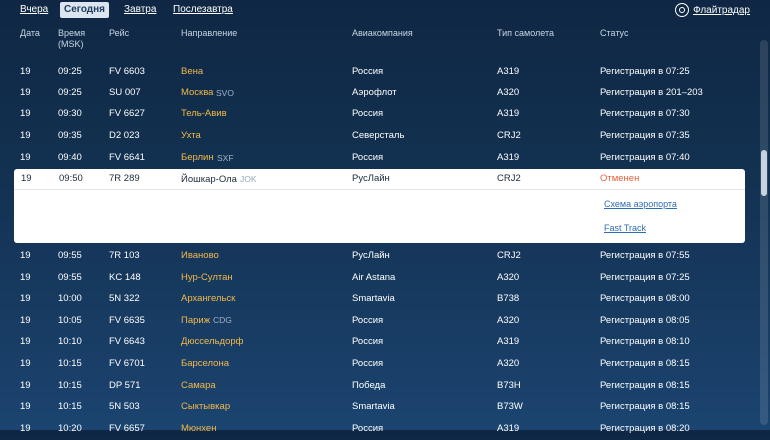  Describe the element at coordinates (645, 428) in the screenshot. I see `flight-status: Регистрация в 08:20` at that location.